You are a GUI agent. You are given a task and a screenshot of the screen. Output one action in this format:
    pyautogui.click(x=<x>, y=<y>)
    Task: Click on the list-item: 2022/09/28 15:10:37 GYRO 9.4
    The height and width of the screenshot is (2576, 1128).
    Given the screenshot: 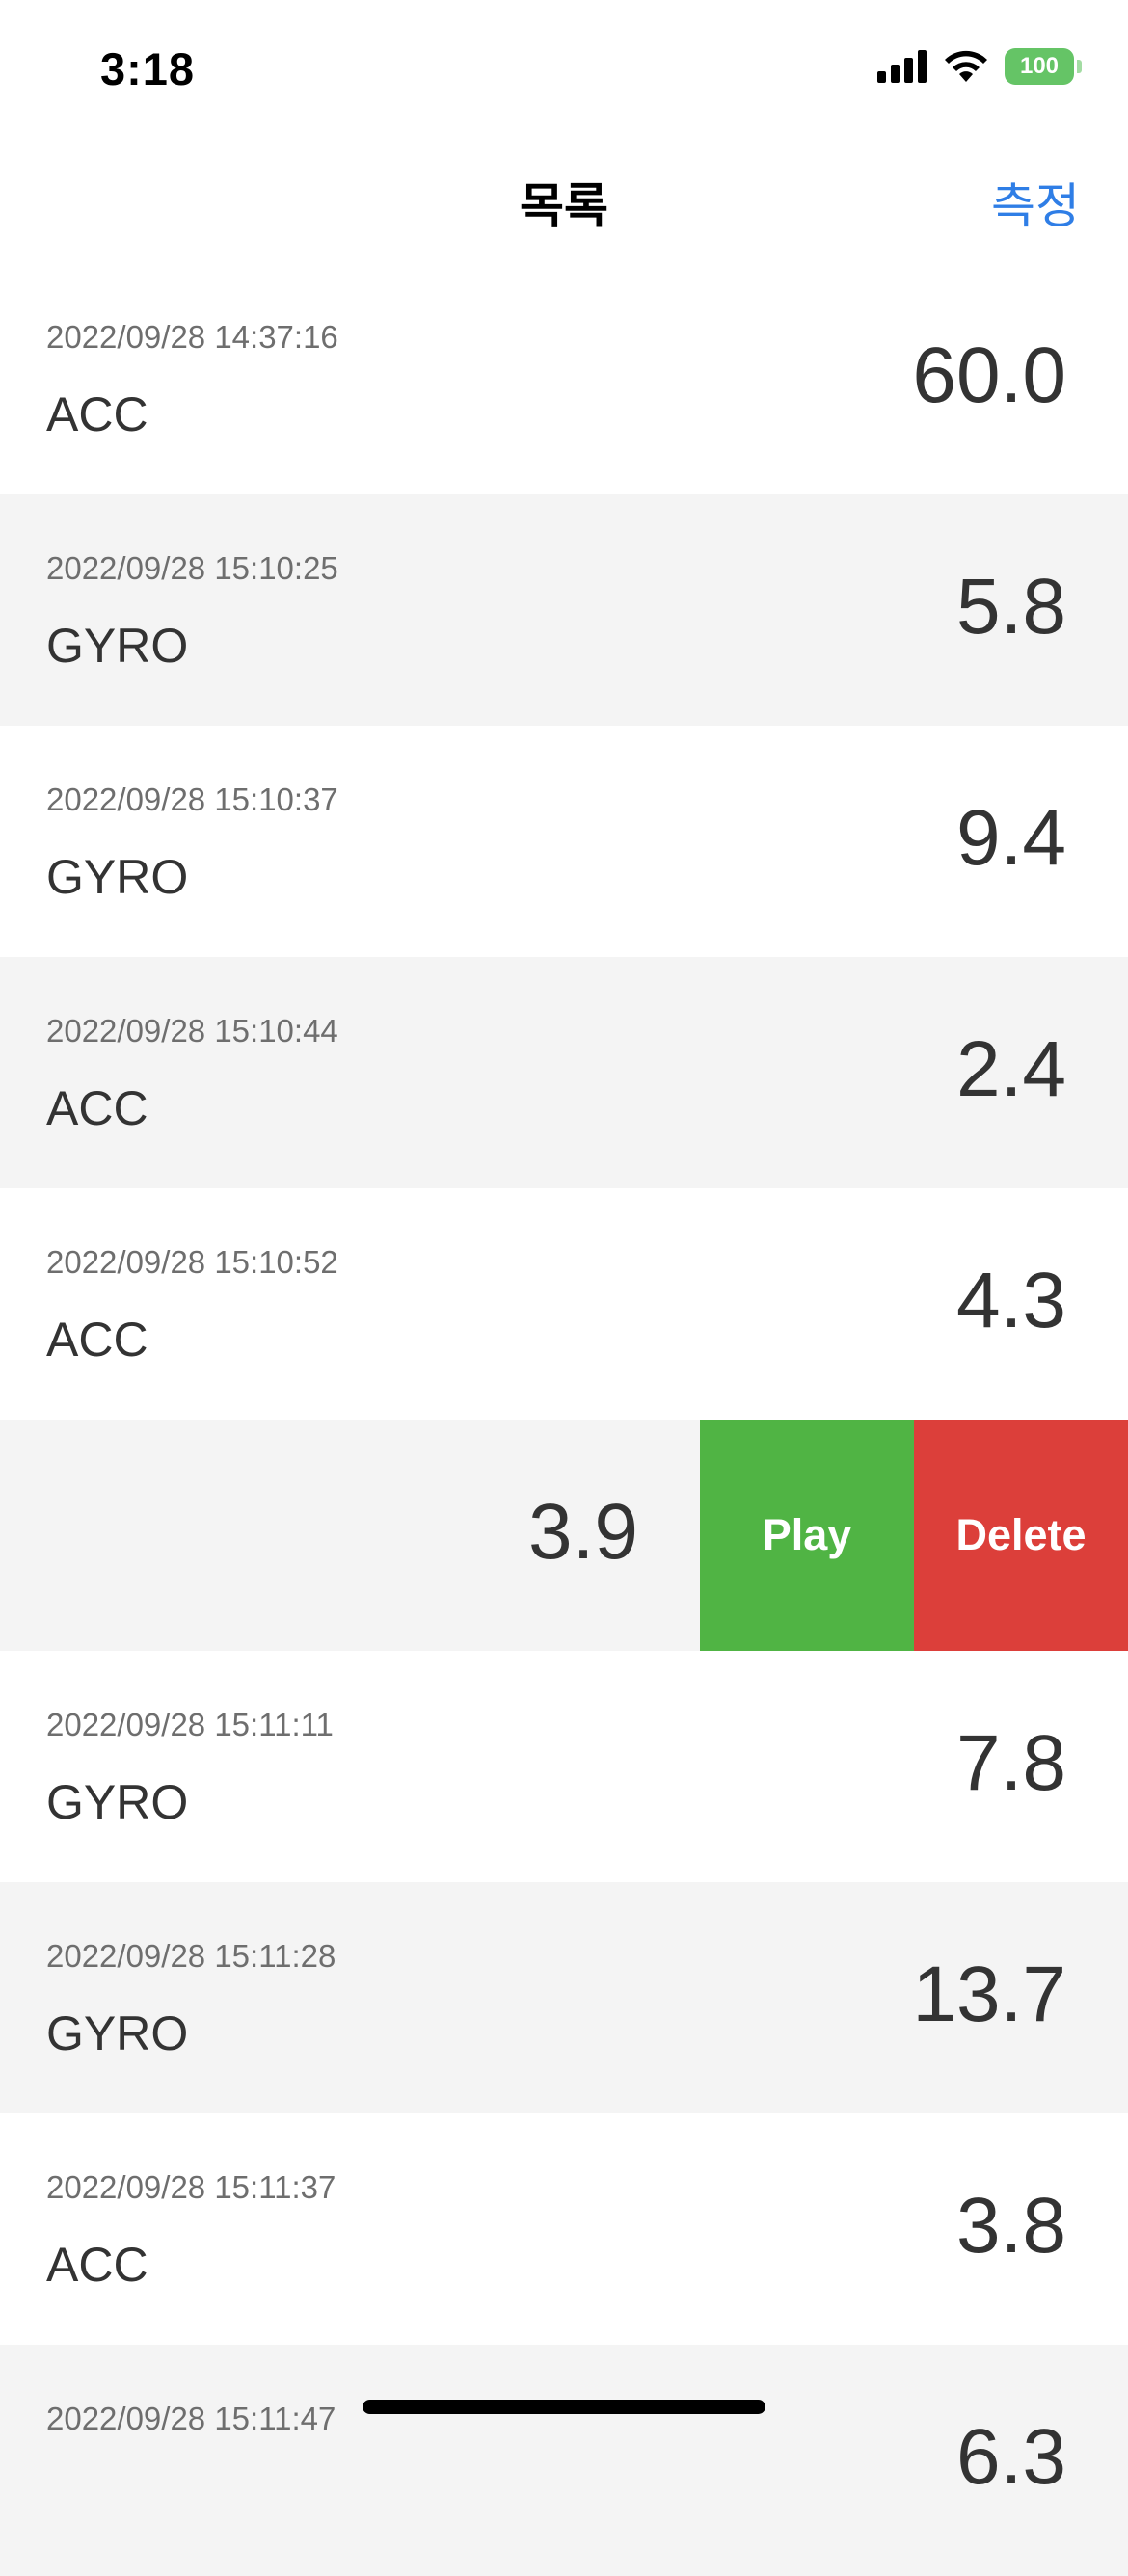 What is the action you would take?
    pyautogui.click(x=564, y=841)
    